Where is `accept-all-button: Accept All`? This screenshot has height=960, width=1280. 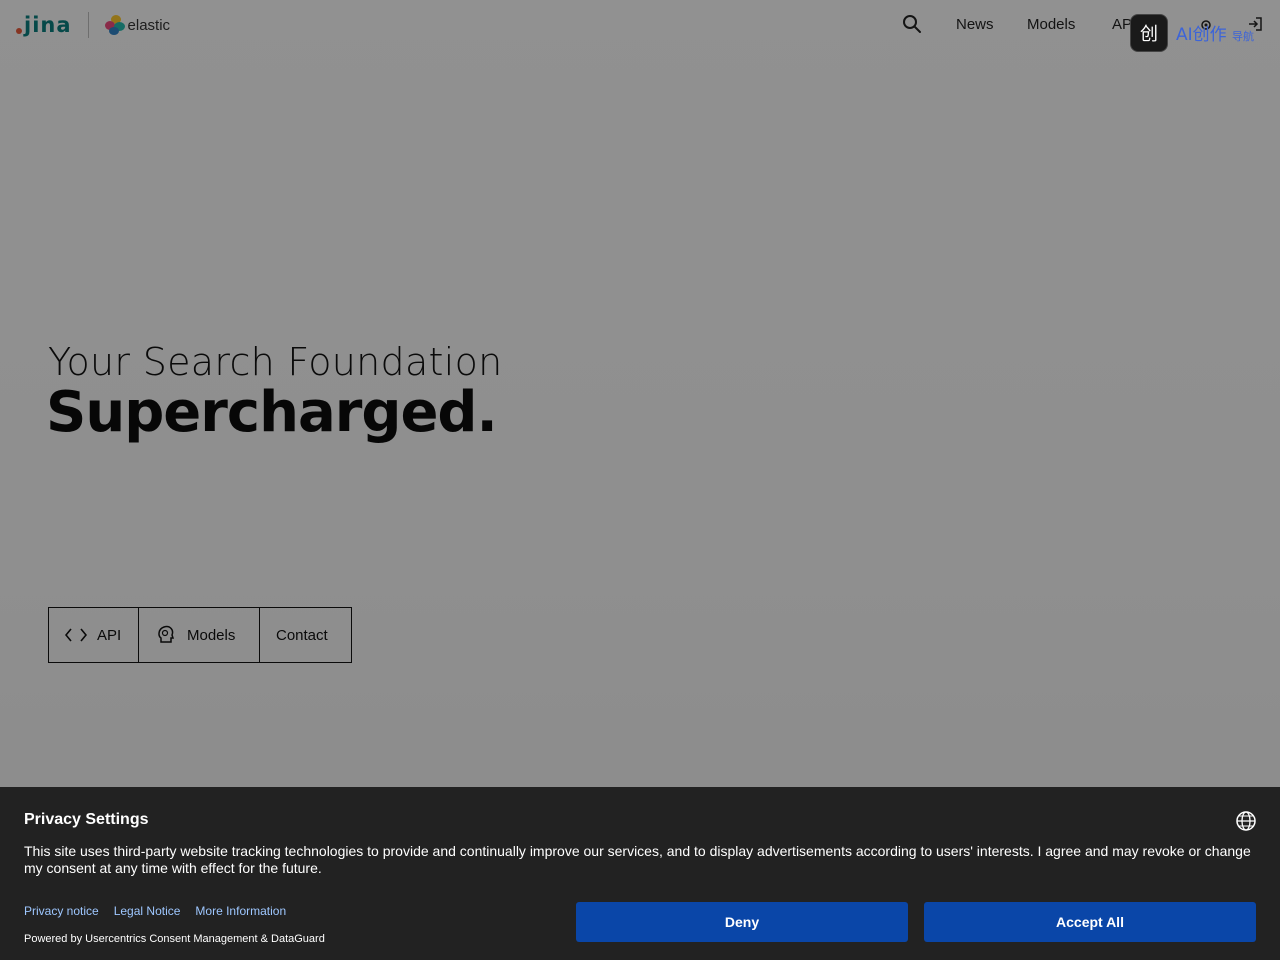
accept-all-button: Accept All is located at coordinates (1090, 922).